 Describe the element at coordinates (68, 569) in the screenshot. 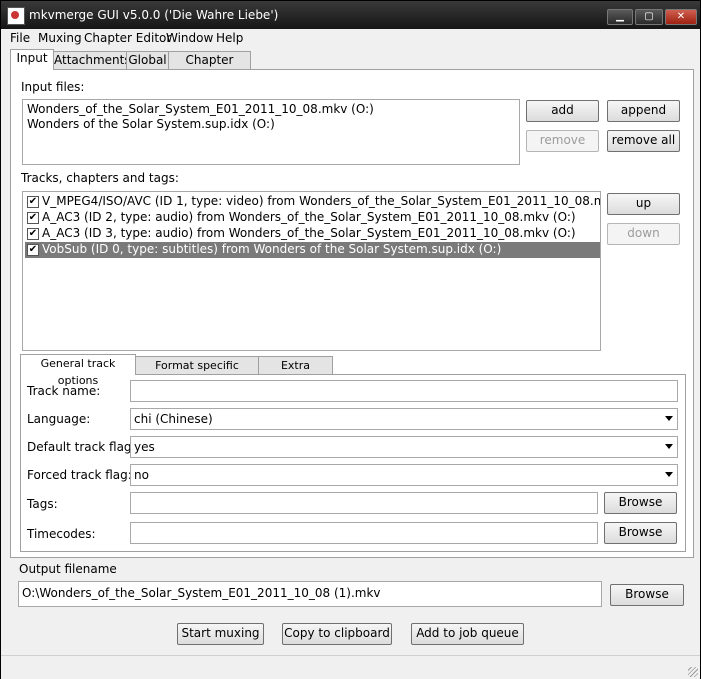

I see `output-filename-label: Output filename` at that location.